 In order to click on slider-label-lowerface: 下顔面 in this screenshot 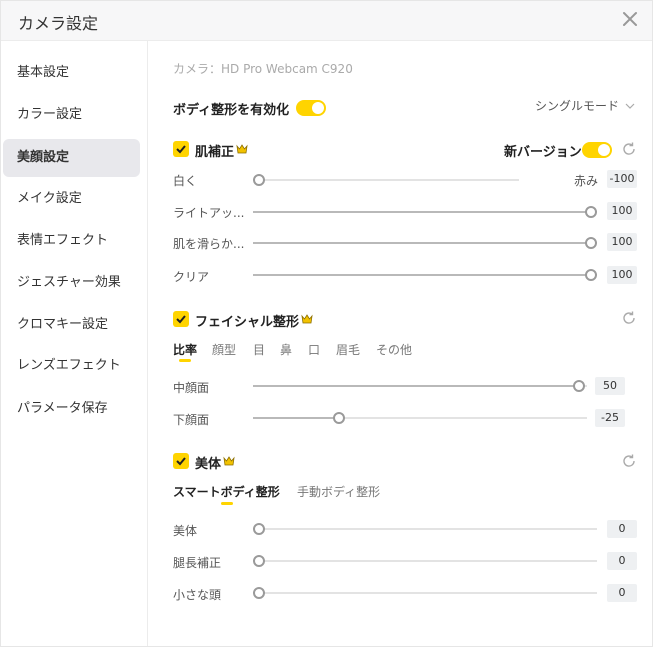, I will do `click(191, 420)`.